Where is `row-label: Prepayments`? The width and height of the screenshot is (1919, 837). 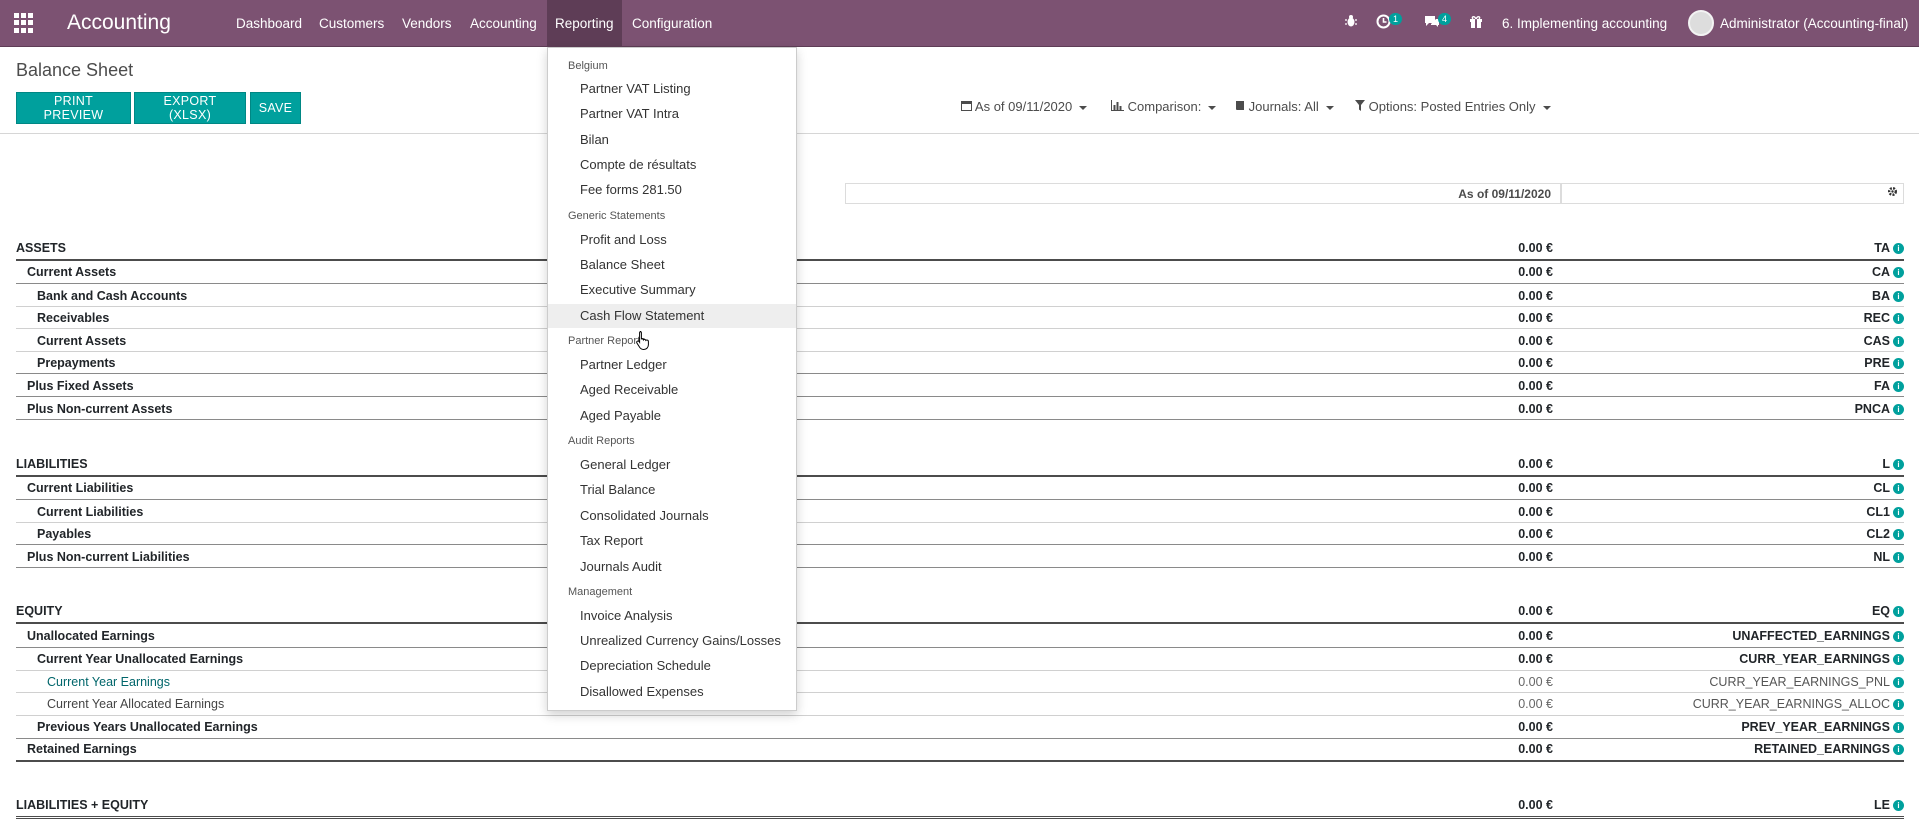
row-label: Prepayments is located at coordinates (76, 363).